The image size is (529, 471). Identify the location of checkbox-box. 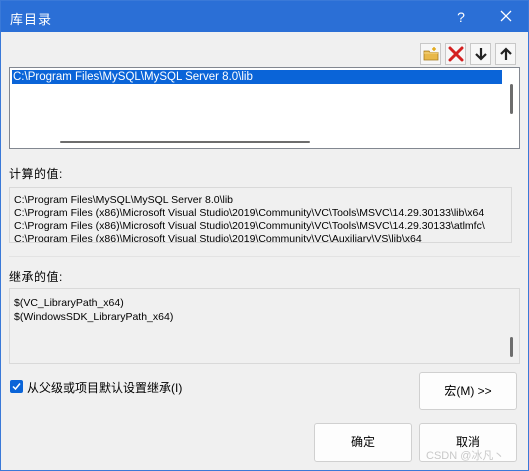
(16, 386).